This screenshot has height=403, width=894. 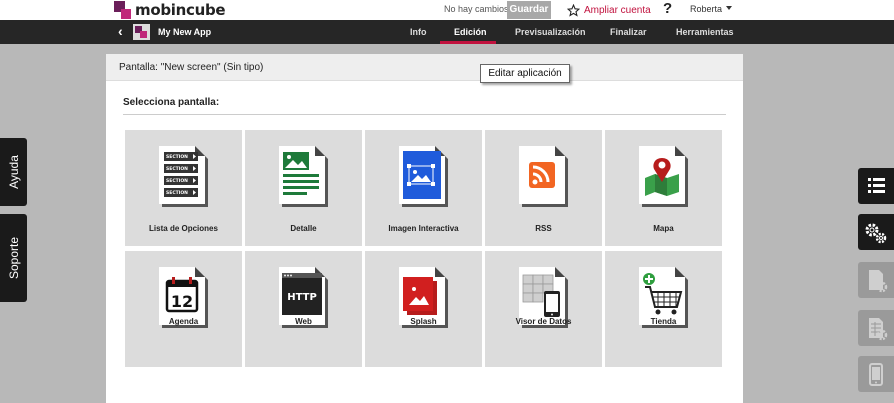 What do you see at coordinates (423, 228) in the screenshot?
I see `screen-card-label: Imagen Interactiva` at bounding box center [423, 228].